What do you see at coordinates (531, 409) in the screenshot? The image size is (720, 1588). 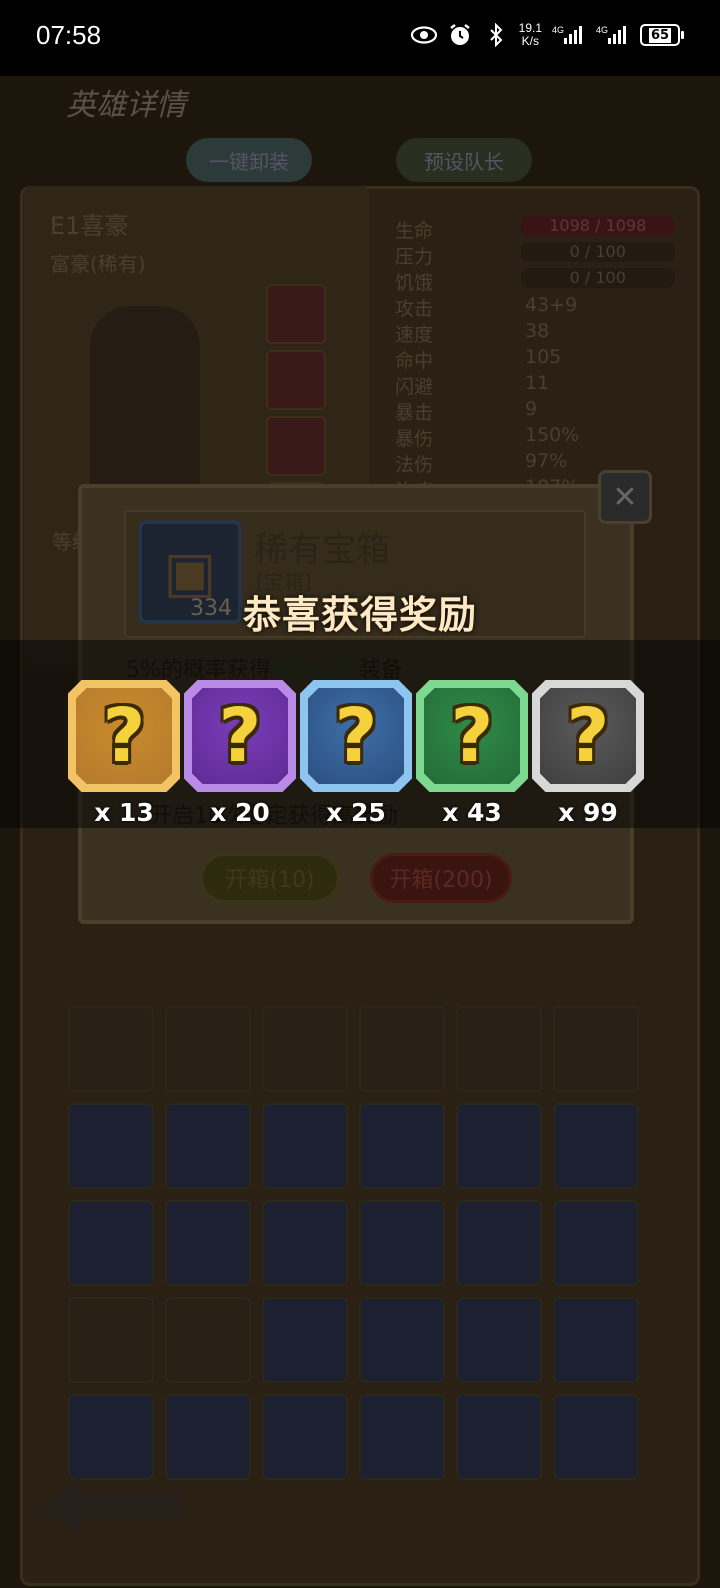 I see `stat-value: 9` at bounding box center [531, 409].